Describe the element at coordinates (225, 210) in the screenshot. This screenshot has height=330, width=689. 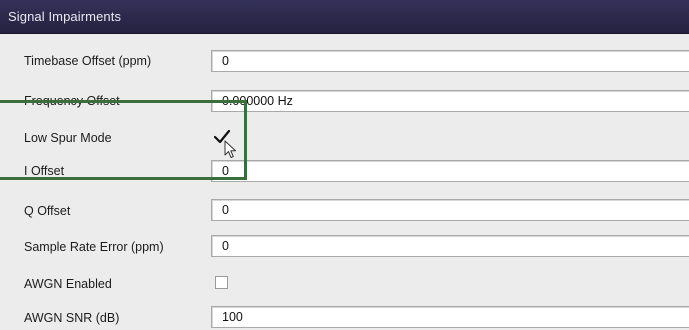
I see `q-offset-value: 0` at that location.